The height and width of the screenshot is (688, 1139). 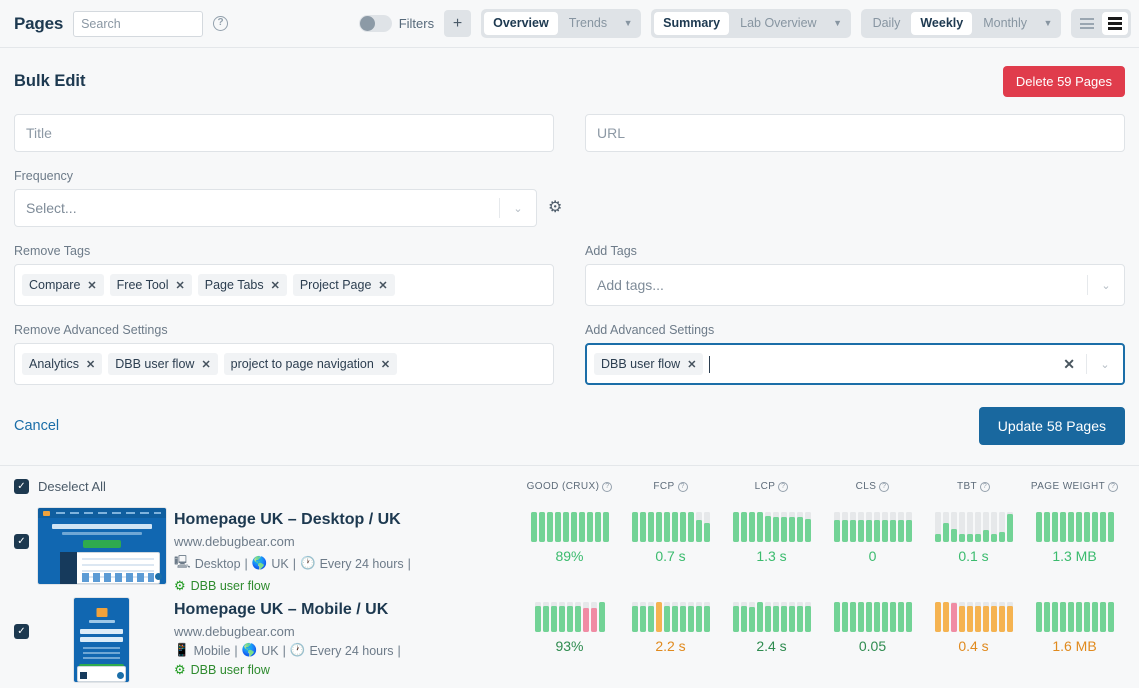 I want to click on tag-chip: Page Tabs ✕, so click(x=242, y=285).